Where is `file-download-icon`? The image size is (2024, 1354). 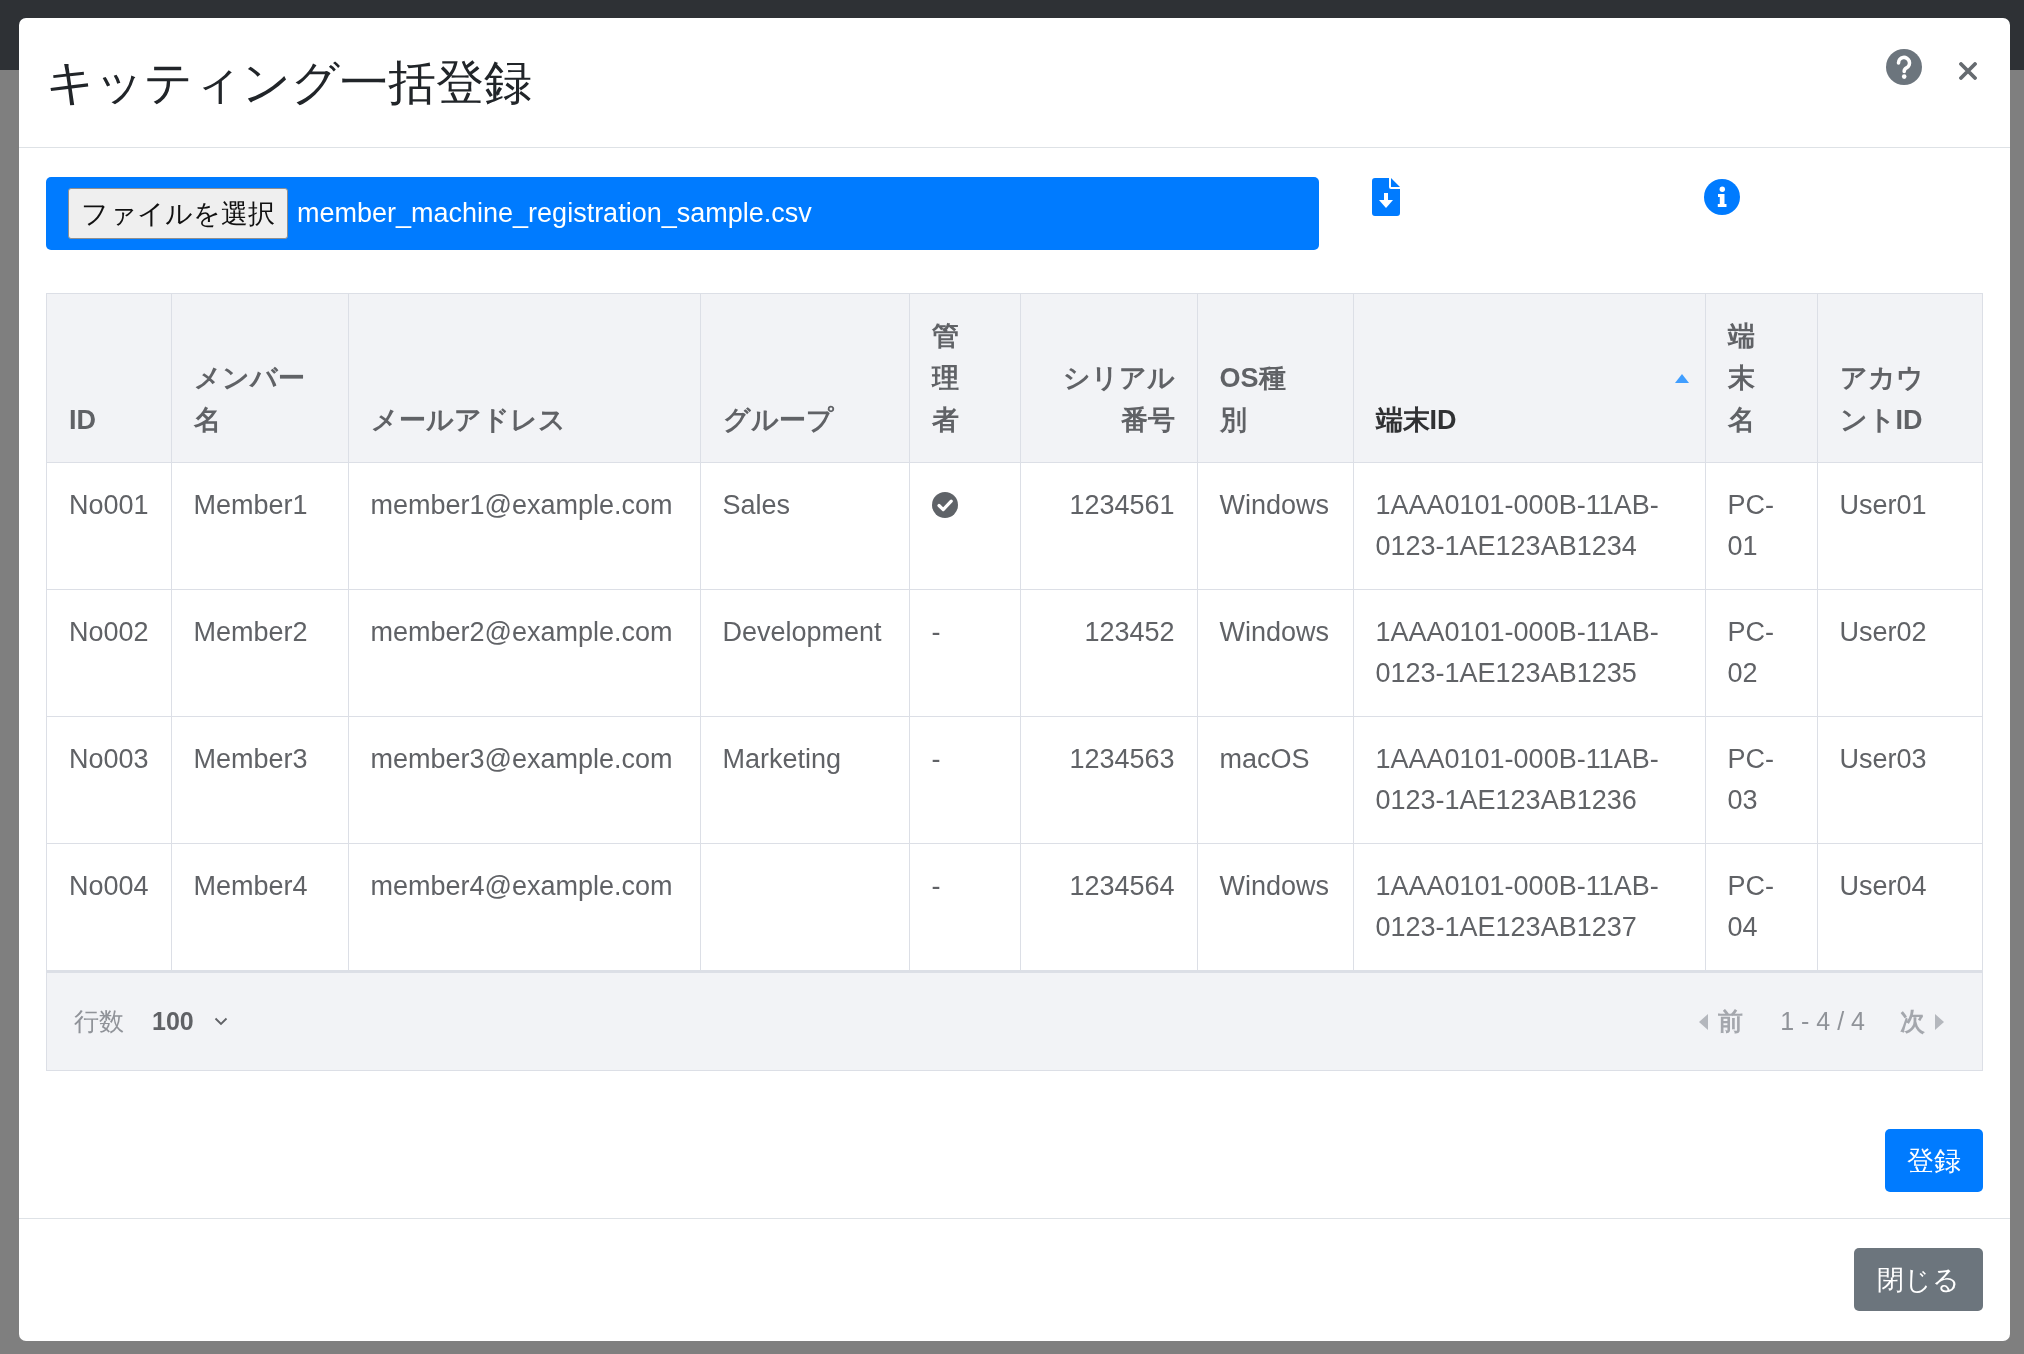 file-download-icon is located at coordinates (1386, 197).